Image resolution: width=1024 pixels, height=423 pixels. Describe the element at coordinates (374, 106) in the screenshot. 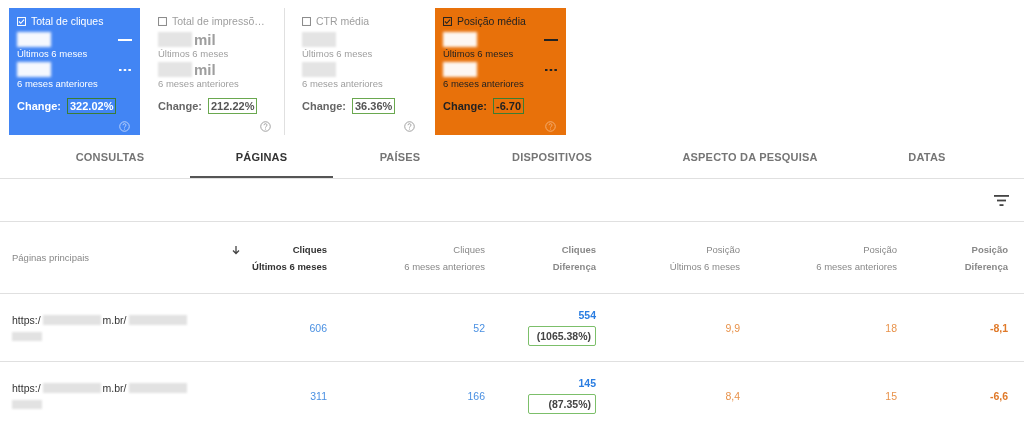

I see `change-value: 36.36%` at that location.